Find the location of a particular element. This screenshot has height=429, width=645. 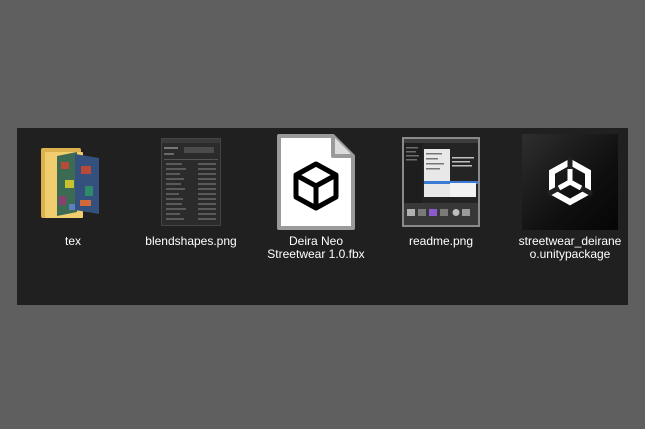

file-item-fbx: Deira Neo Streetwear 1.0.fbx is located at coordinates (316, 216).